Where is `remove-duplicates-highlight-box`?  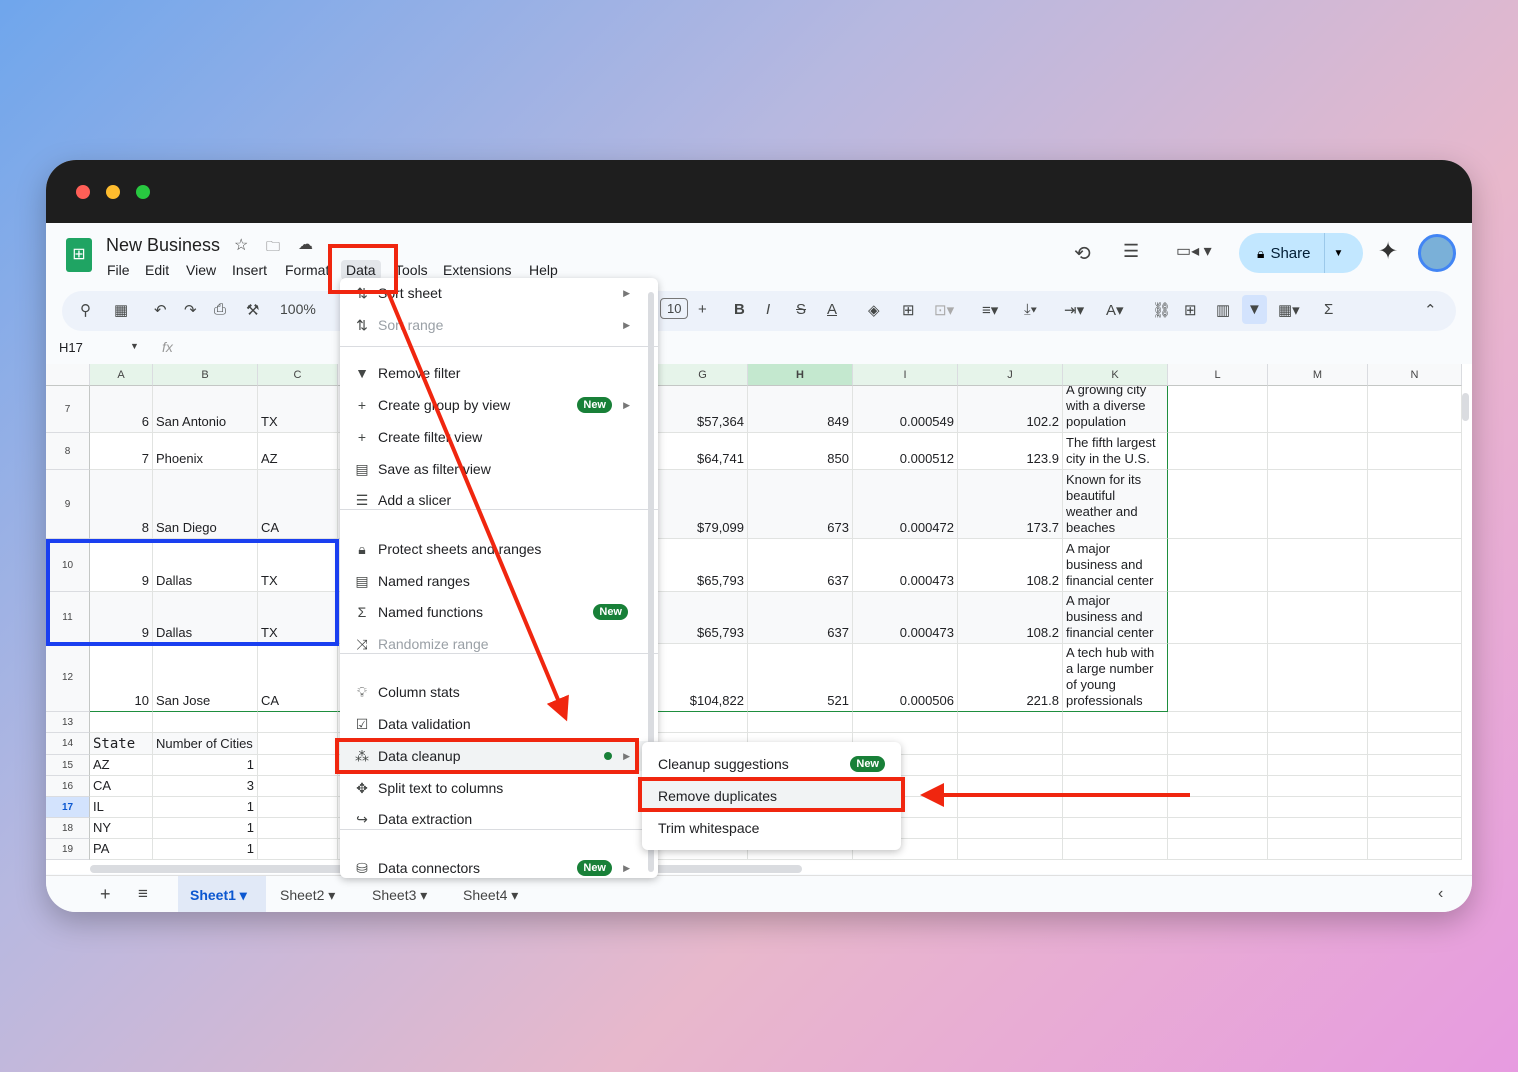
remove-duplicates-highlight-box is located at coordinates (771, 794).